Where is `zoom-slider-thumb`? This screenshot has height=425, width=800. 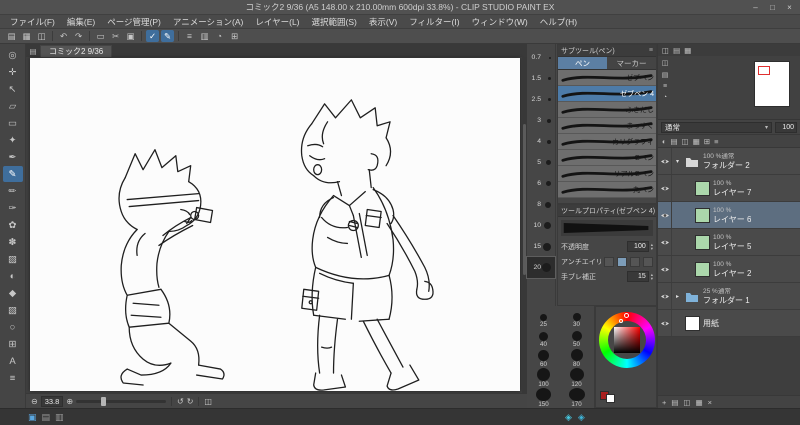 zoom-slider-thumb is located at coordinates (104, 401).